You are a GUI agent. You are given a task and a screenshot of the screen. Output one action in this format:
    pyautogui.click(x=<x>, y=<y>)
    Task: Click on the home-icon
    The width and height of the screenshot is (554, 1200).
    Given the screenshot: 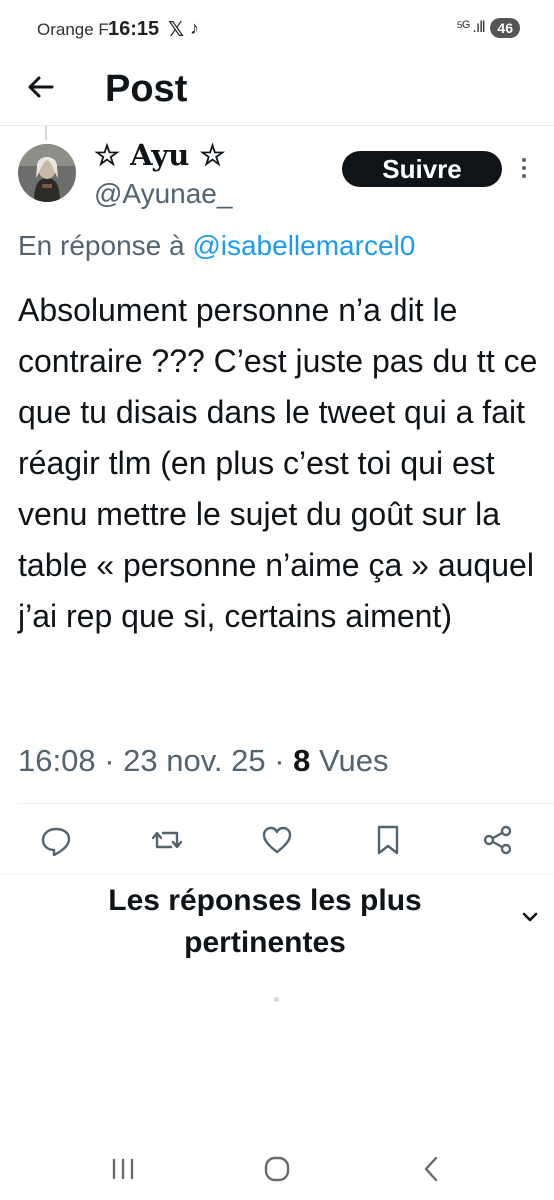 What is the action you would take?
    pyautogui.click(x=277, y=1169)
    